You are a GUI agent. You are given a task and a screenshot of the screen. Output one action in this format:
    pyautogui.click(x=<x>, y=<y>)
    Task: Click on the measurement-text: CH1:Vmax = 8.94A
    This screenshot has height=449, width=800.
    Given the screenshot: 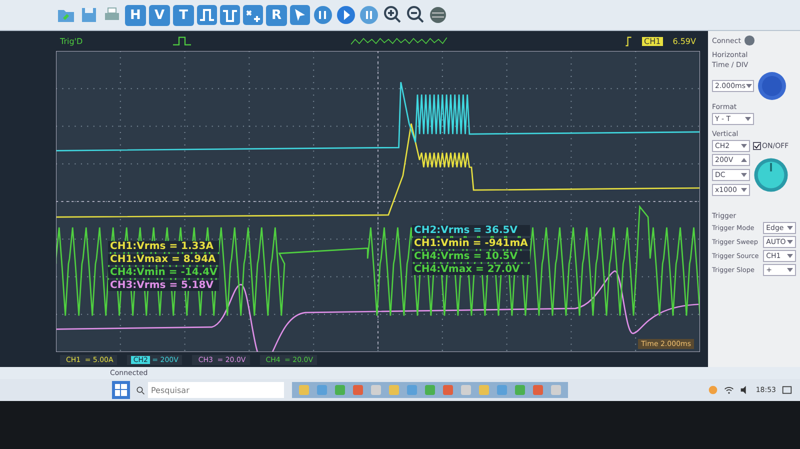 What is the action you would take?
    pyautogui.click(x=164, y=259)
    